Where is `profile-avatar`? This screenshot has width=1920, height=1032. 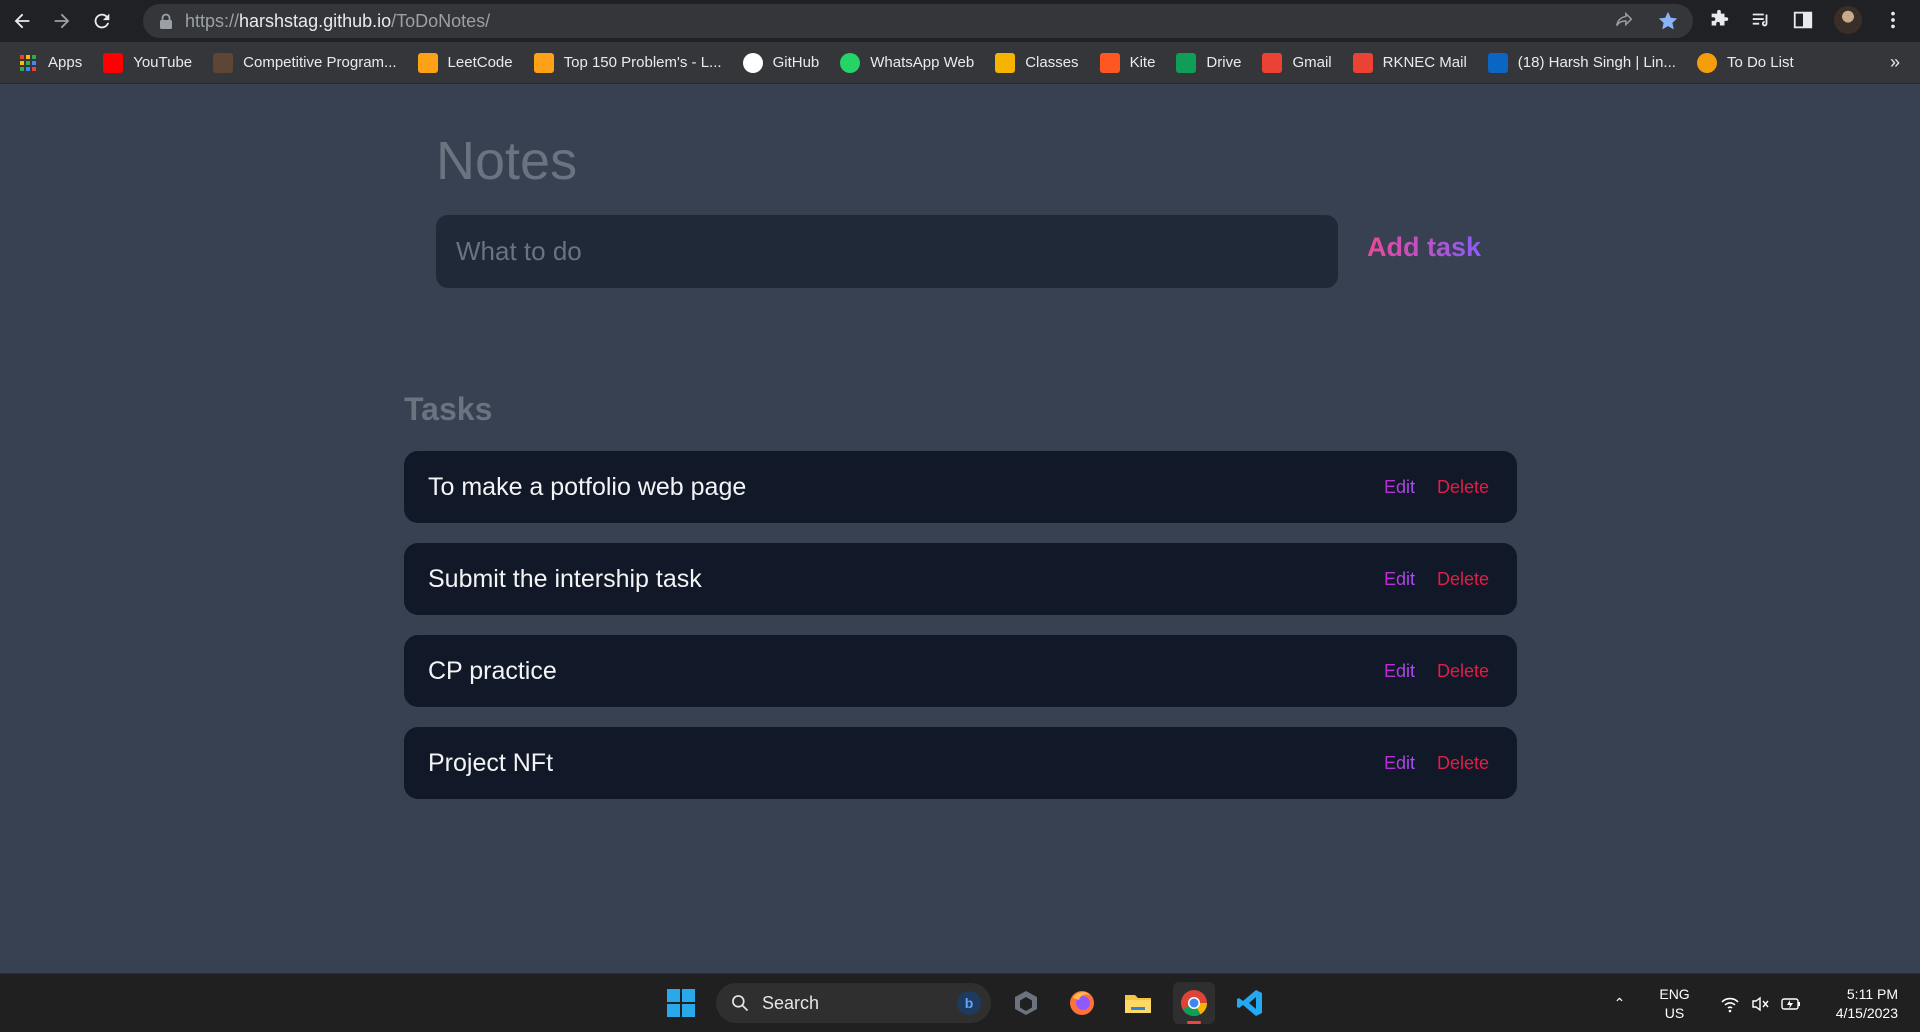
profile-avatar is located at coordinates (1848, 20).